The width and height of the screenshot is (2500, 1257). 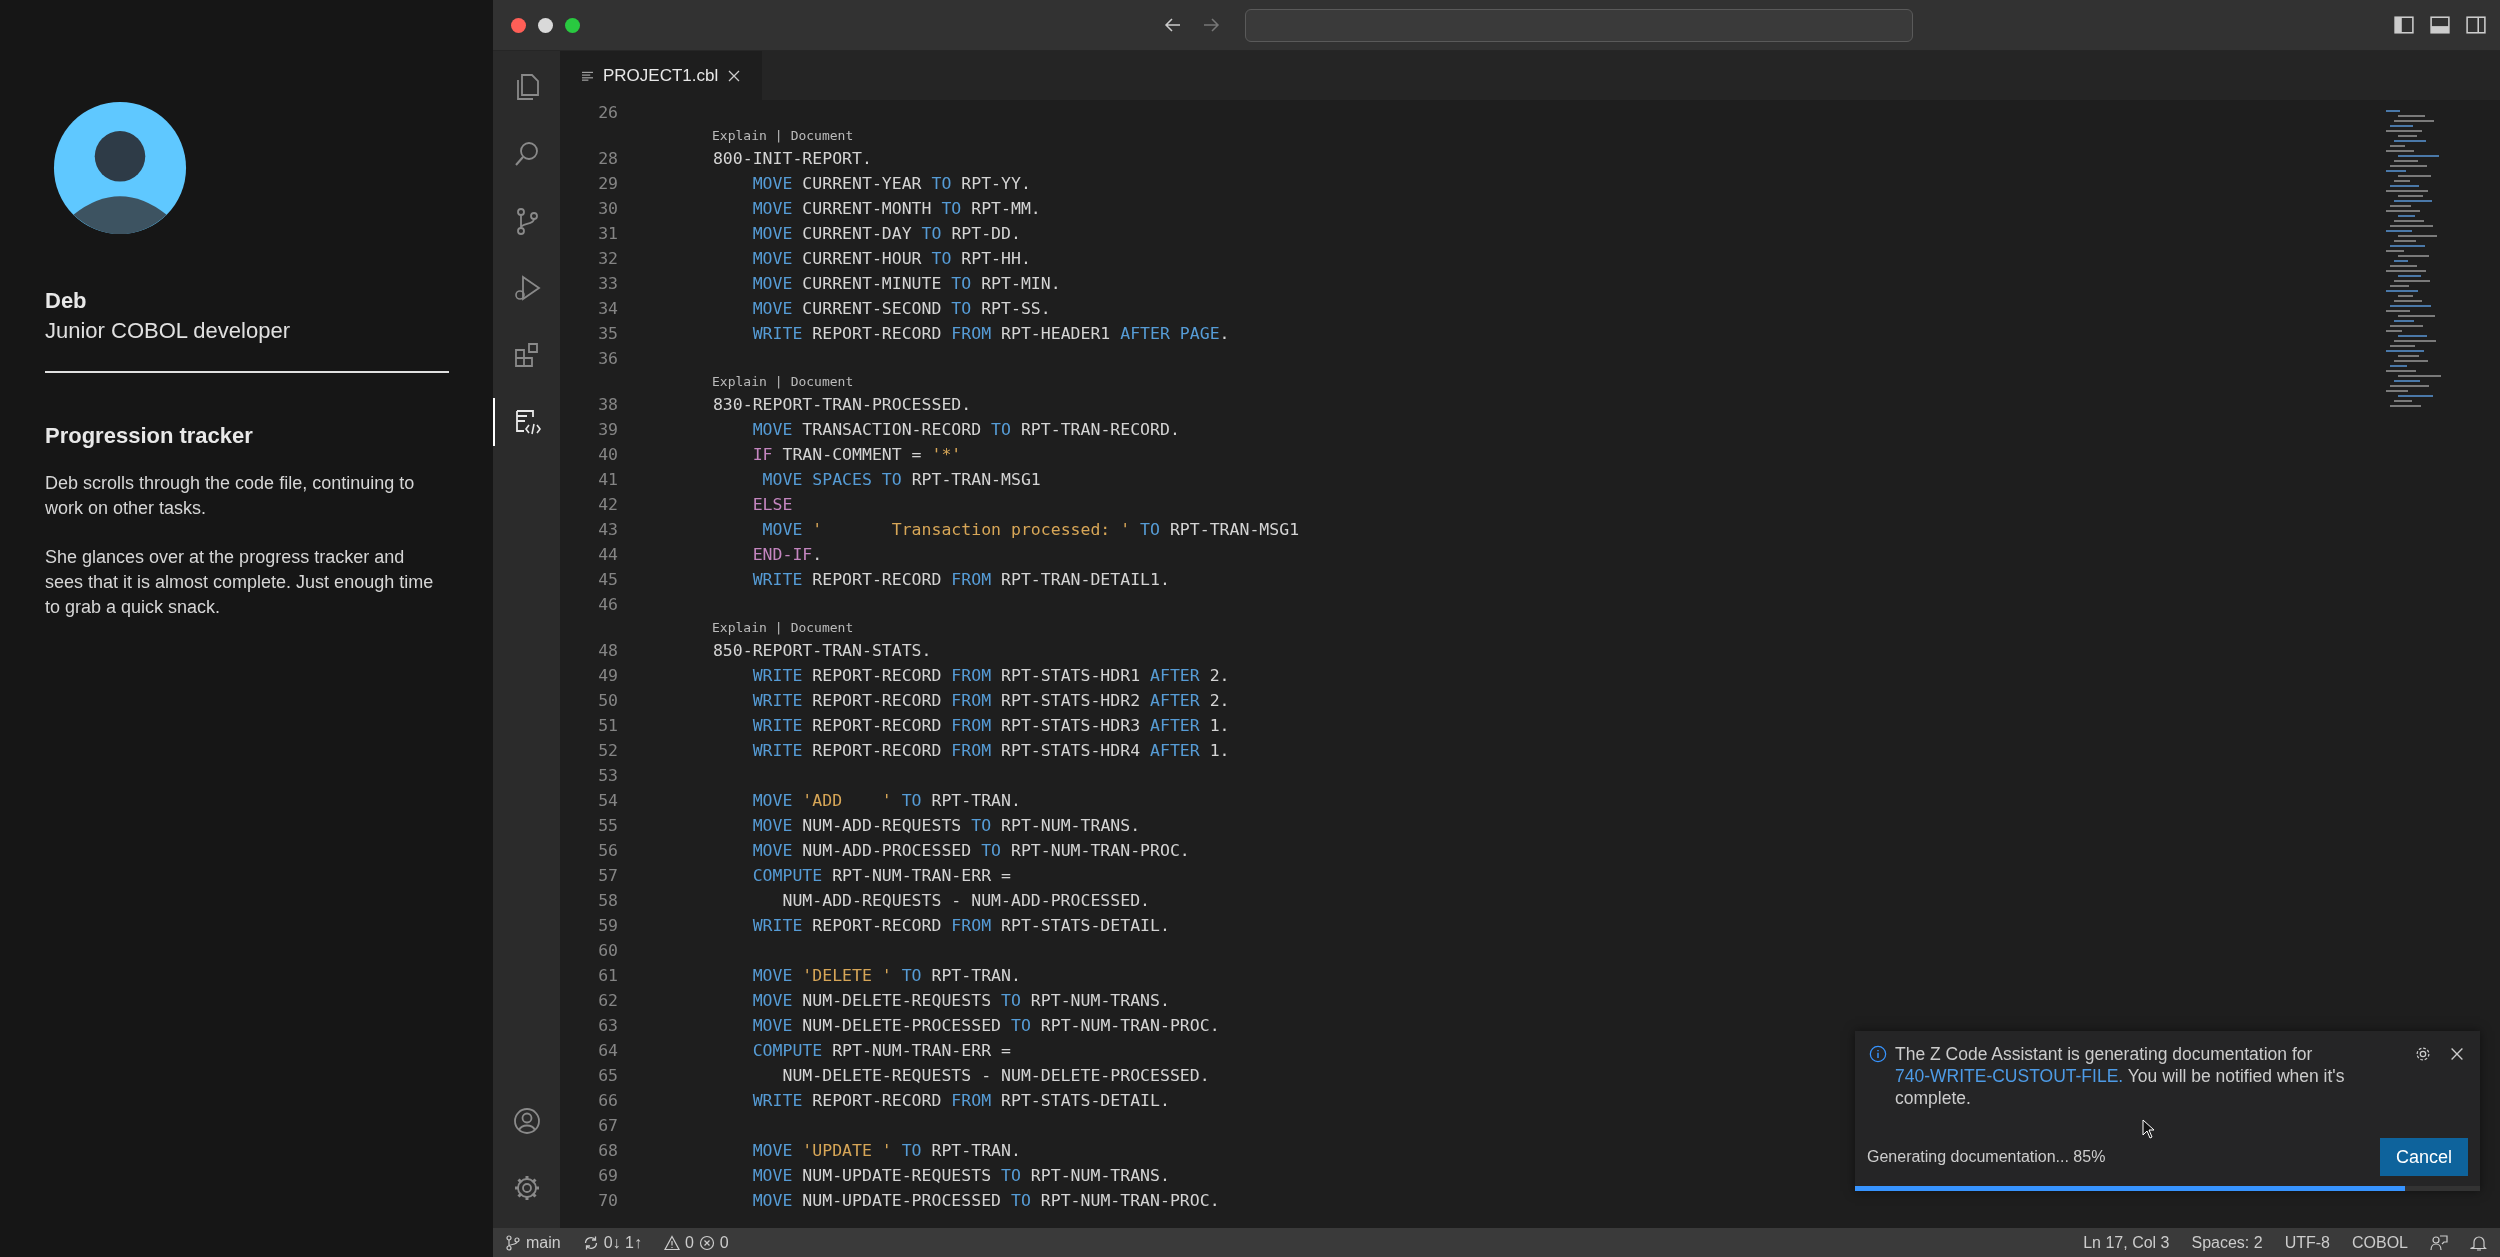 I want to click on line-number: 49, so click(x=607, y=675).